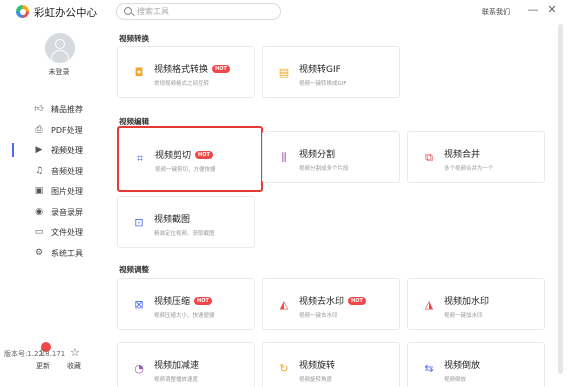 This screenshot has height=387, width=575. What do you see at coordinates (177, 366) in the screenshot?
I see `card-title: 视频加减速` at bounding box center [177, 366].